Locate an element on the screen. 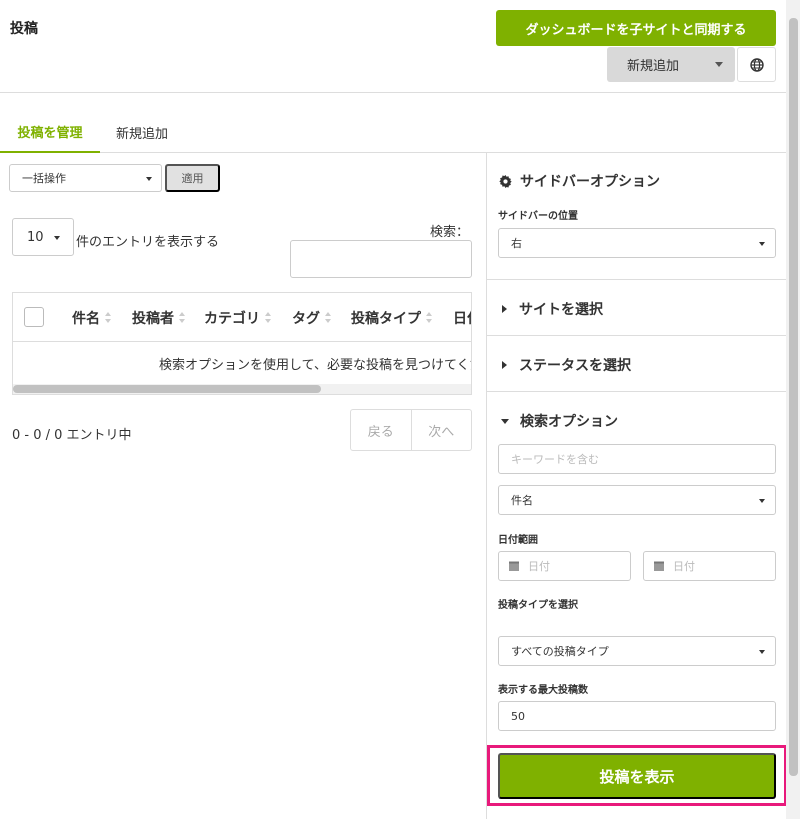  add-new-dropdown-button: 新規追加 is located at coordinates (671, 64).